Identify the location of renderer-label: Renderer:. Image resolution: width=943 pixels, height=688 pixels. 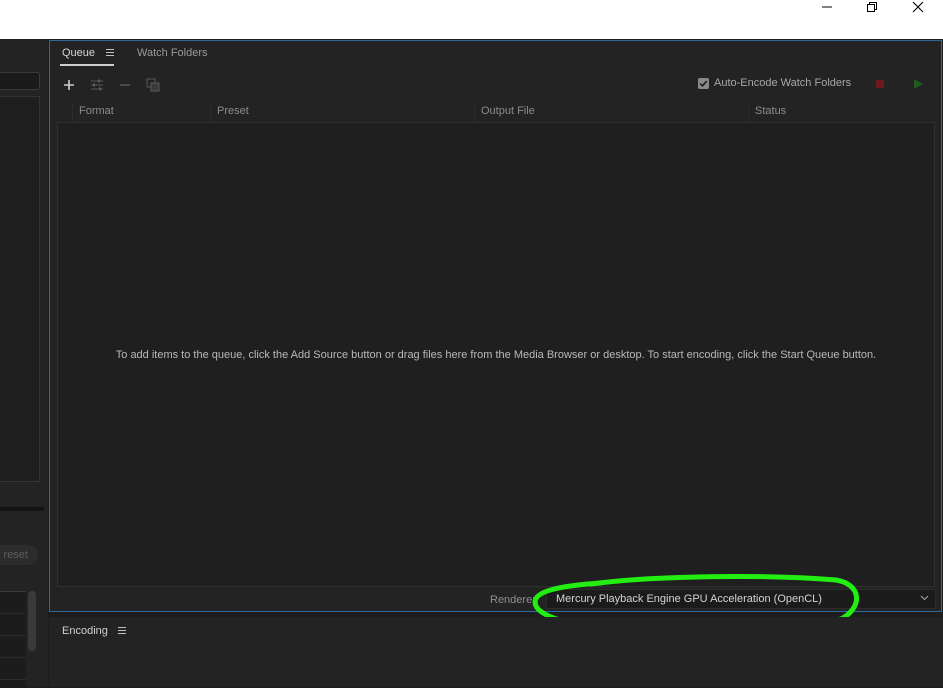
(514, 600).